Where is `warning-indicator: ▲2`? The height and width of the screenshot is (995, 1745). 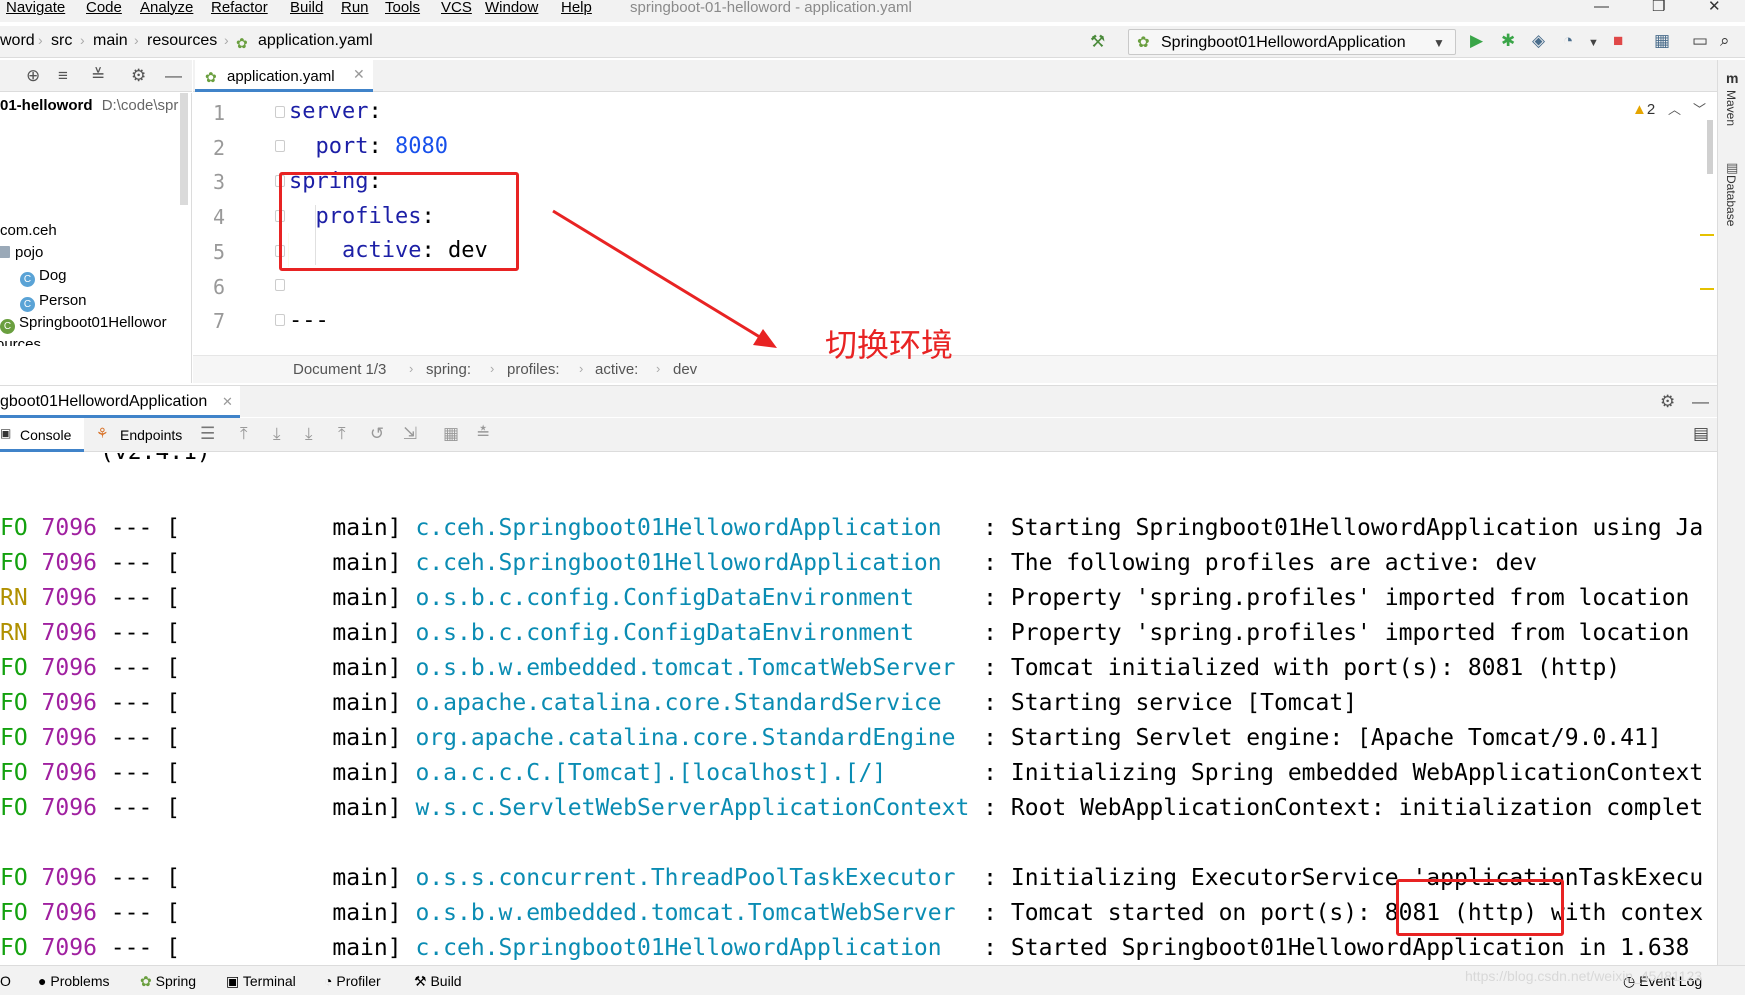 warning-indicator: ▲2 is located at coordinates (1643, 109).